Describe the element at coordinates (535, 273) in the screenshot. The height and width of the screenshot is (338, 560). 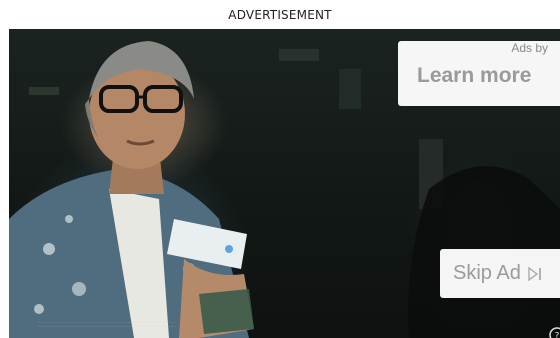
I see `skip-next-icon` at that location.